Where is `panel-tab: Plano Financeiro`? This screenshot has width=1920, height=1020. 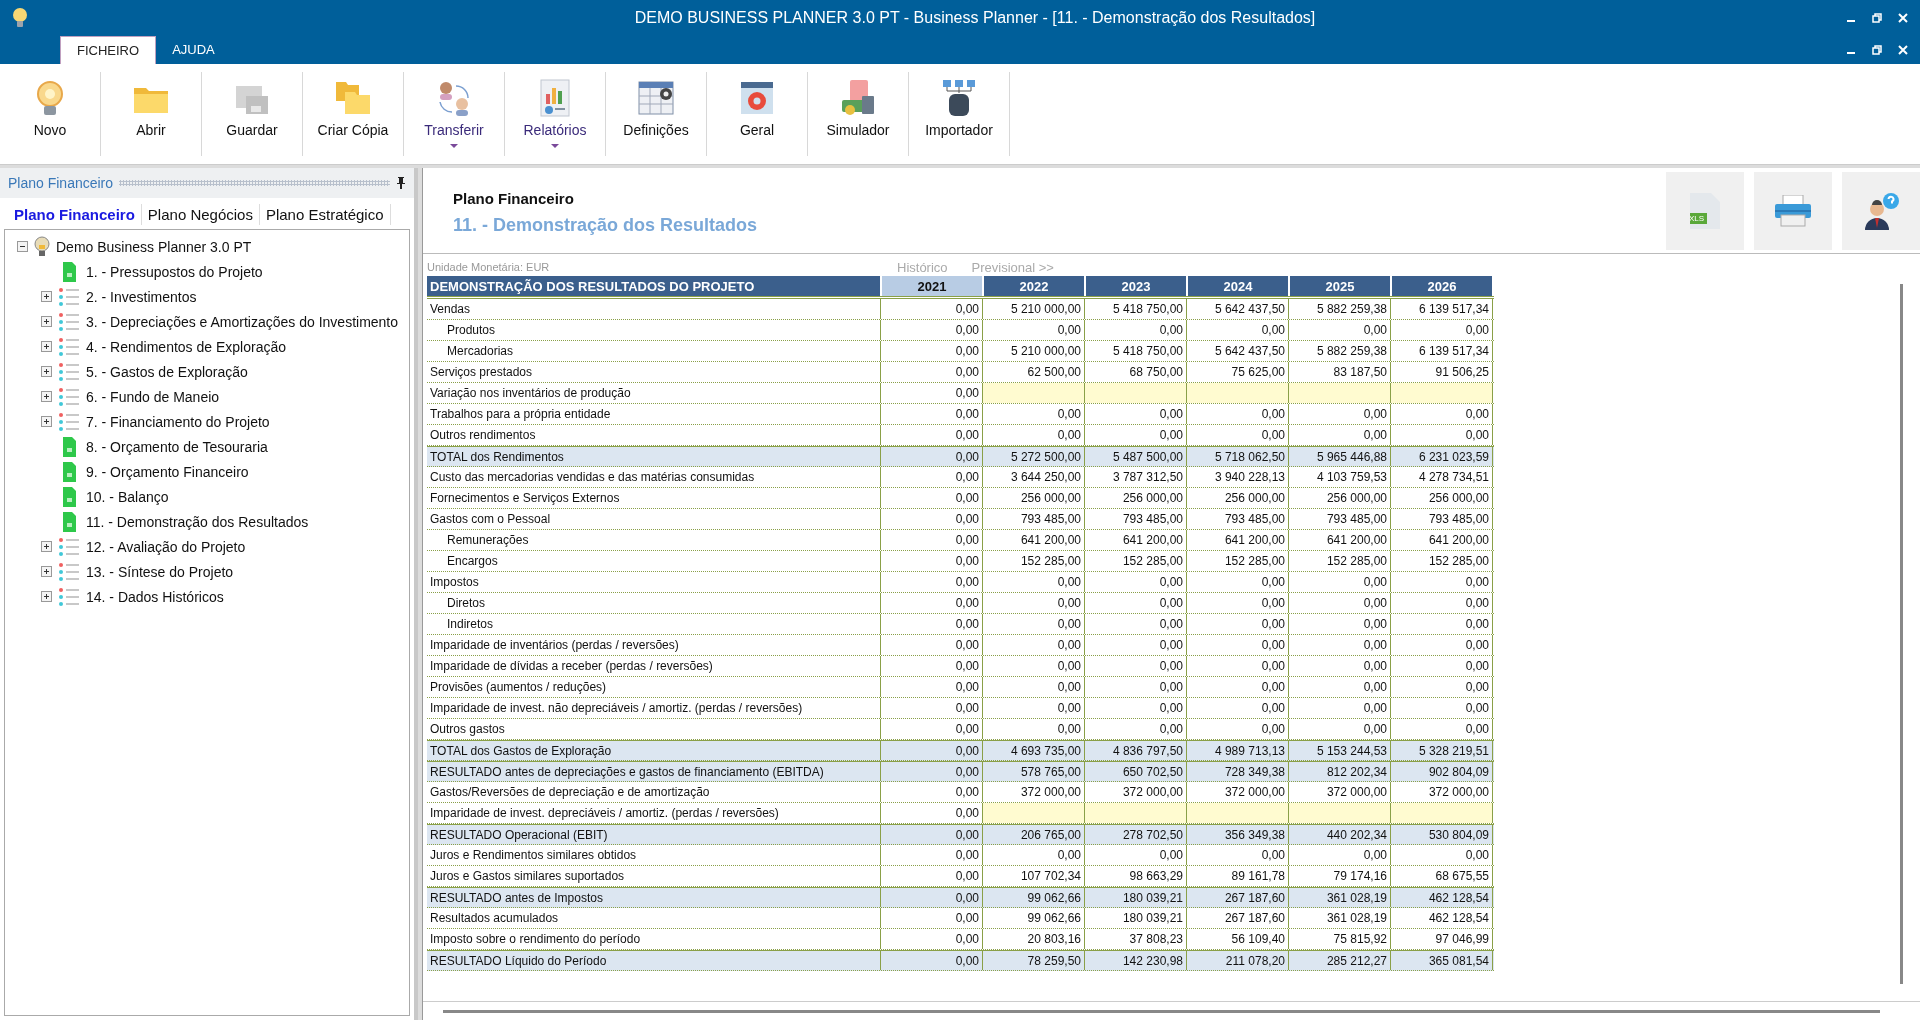
panel-tab: Plano Financeiro is located at coordinates (75, 214).